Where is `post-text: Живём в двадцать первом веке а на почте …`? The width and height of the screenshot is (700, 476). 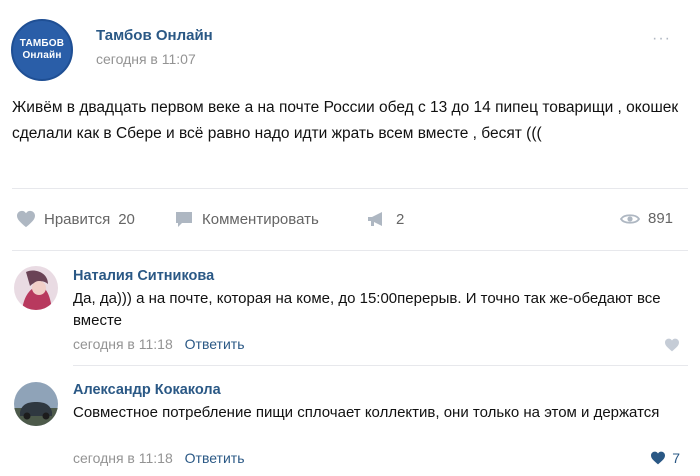
post-text: Живём в двадцать первом веке а на почте … is located at coordinates (345, 120).